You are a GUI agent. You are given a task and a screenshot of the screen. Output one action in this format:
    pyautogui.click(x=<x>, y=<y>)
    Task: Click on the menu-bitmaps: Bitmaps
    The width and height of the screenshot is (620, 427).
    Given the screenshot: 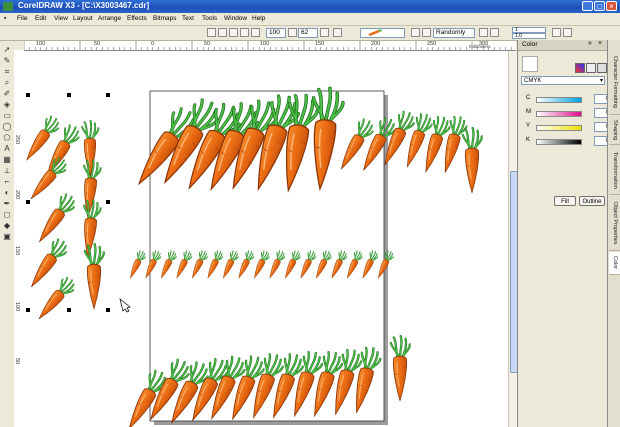 What is the action you would take?
    pyautogui.click(x=164, y=18)
    